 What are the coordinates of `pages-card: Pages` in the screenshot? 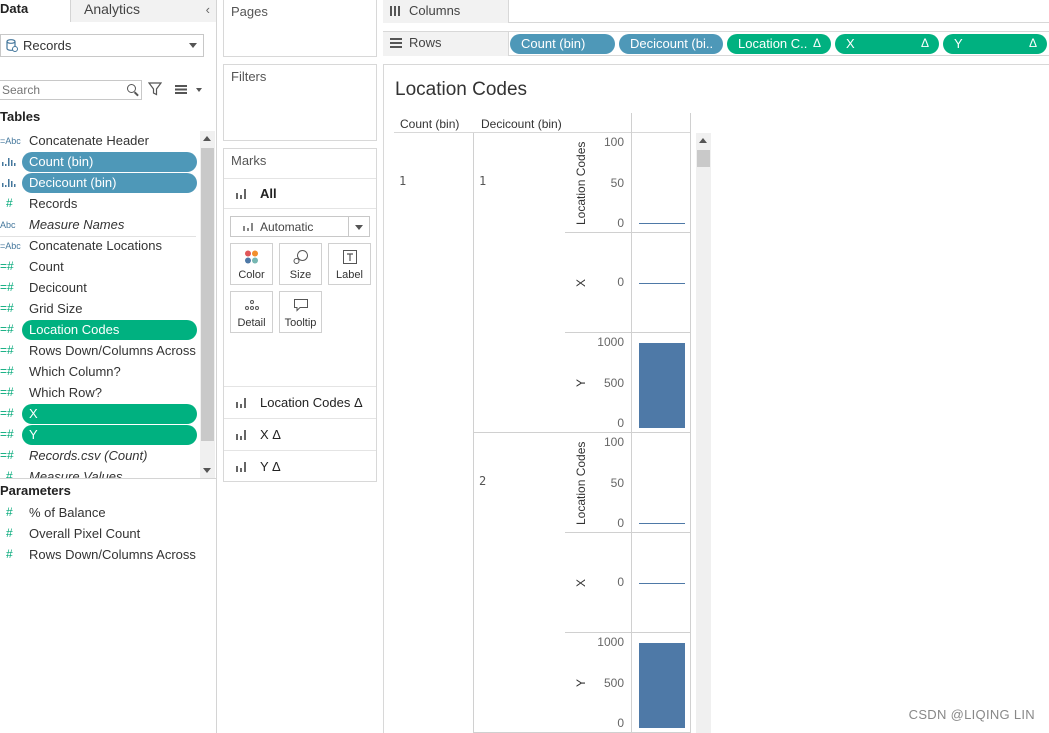 It's located at (300, 28).